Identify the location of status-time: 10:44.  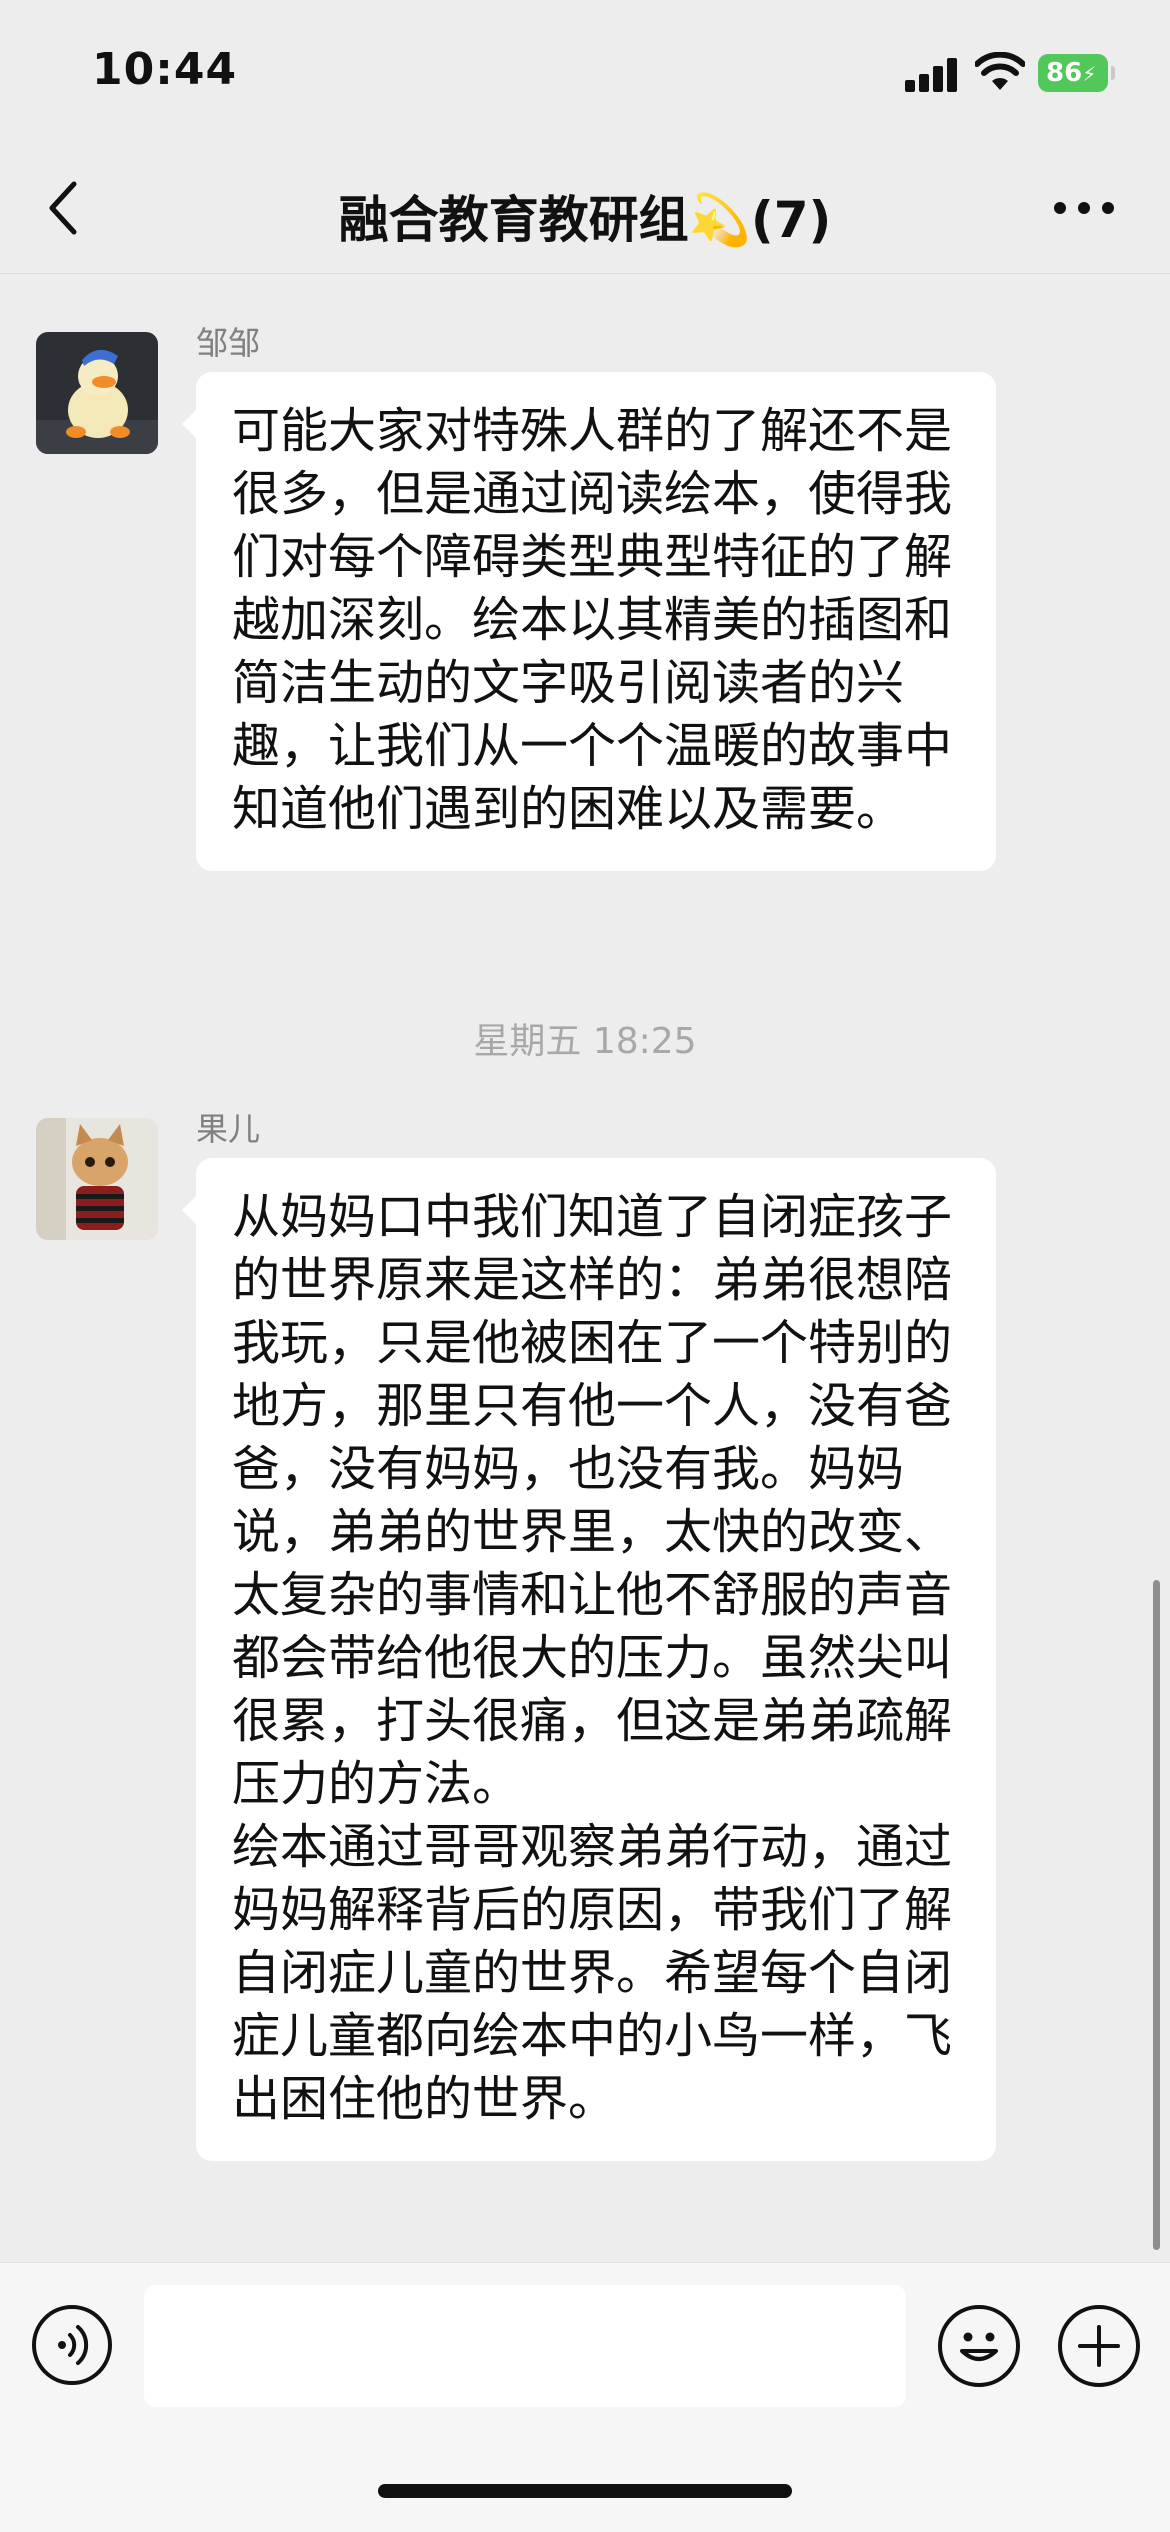
(165, 69).